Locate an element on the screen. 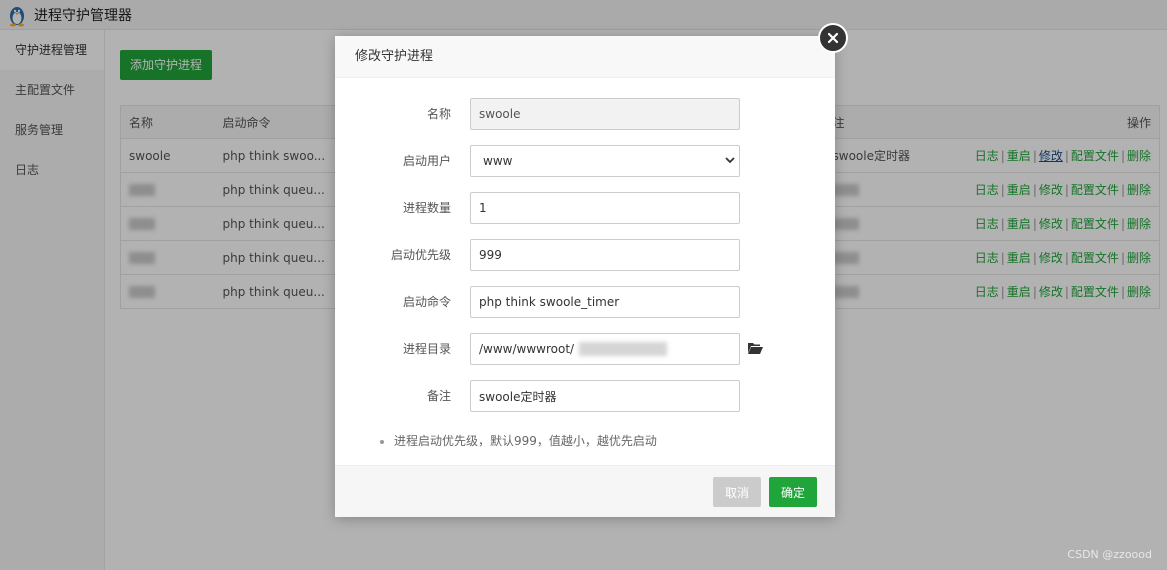  folder-open-icon is located at coordinates (755, 348).